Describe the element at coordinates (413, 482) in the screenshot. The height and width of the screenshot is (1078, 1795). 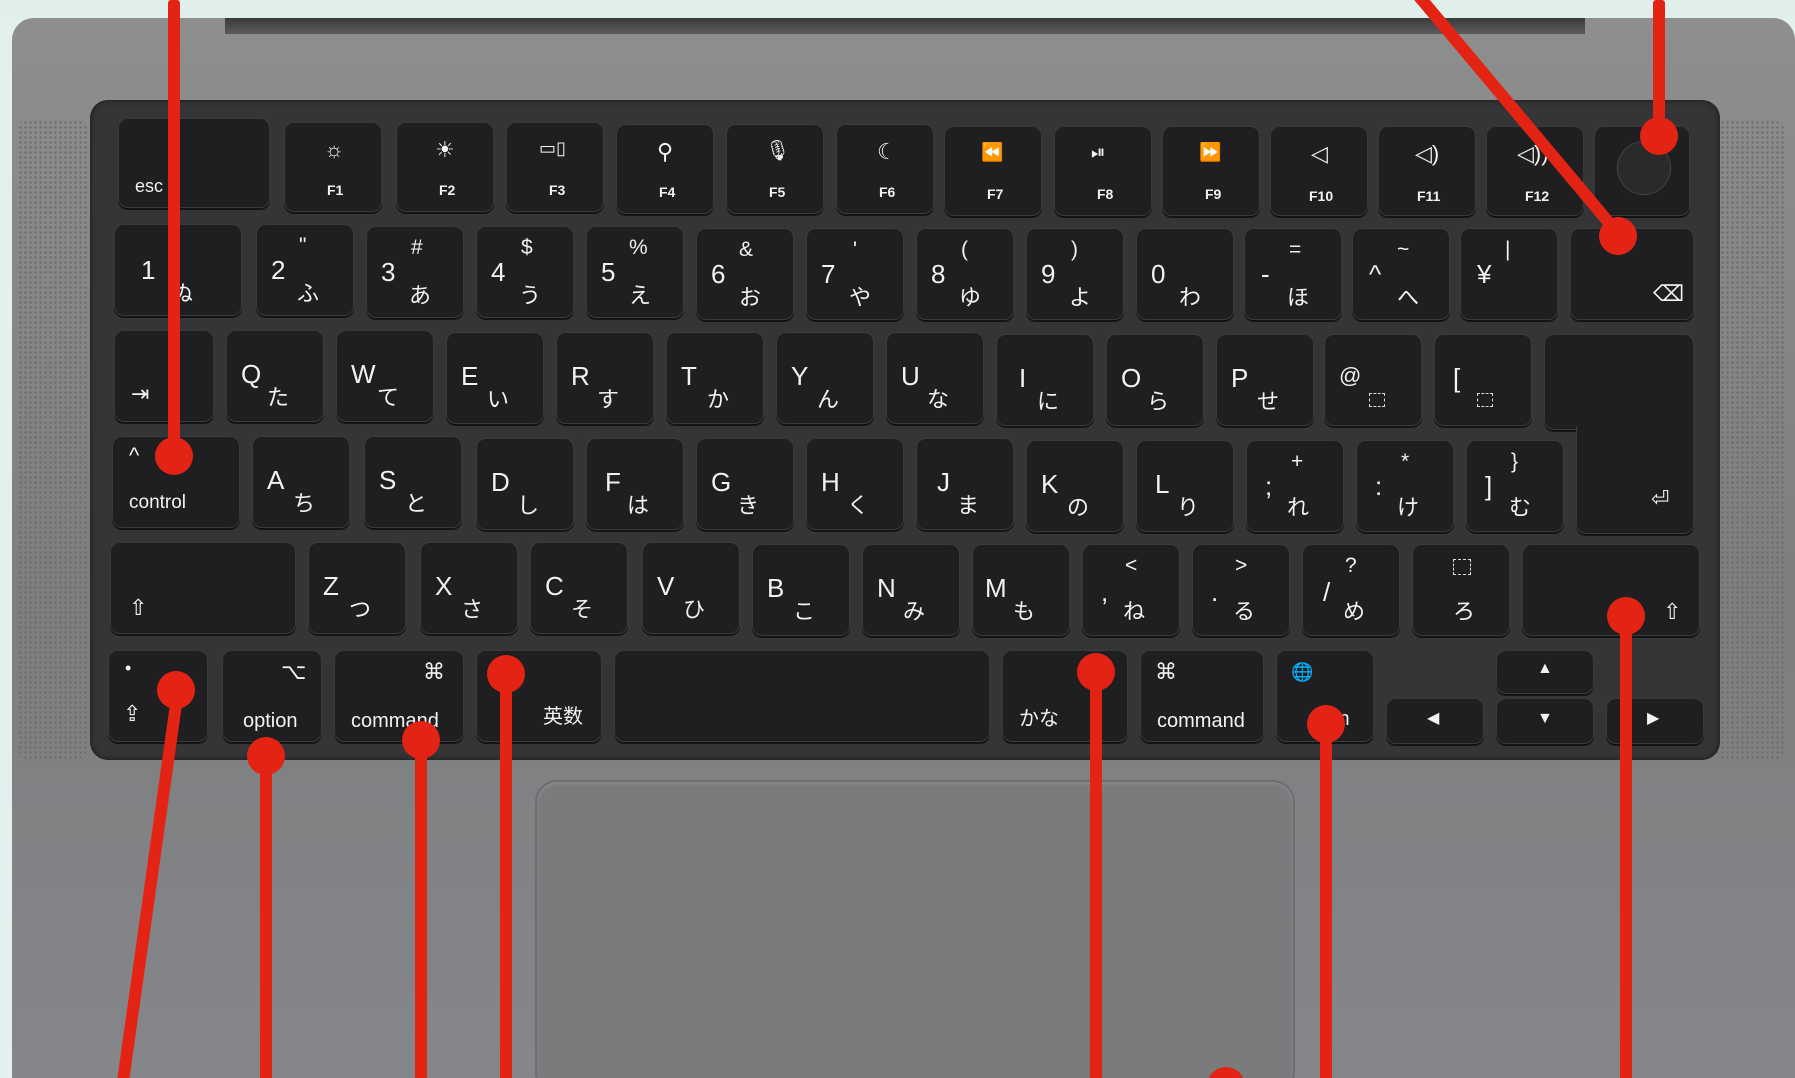
I see `key-s: Sと` at that location.